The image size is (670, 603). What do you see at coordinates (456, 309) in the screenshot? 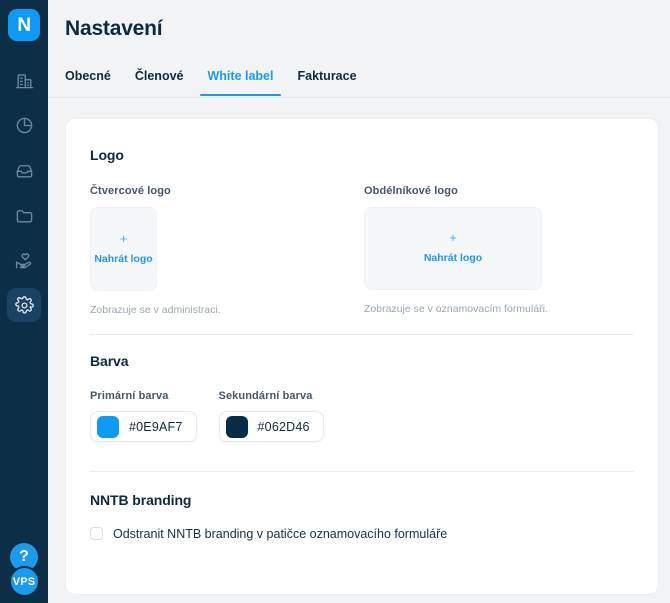
I see `rectangle-logo-helper: Zobrazuje se v oznamovacím formuláři.` at bounding box center [456, 309].